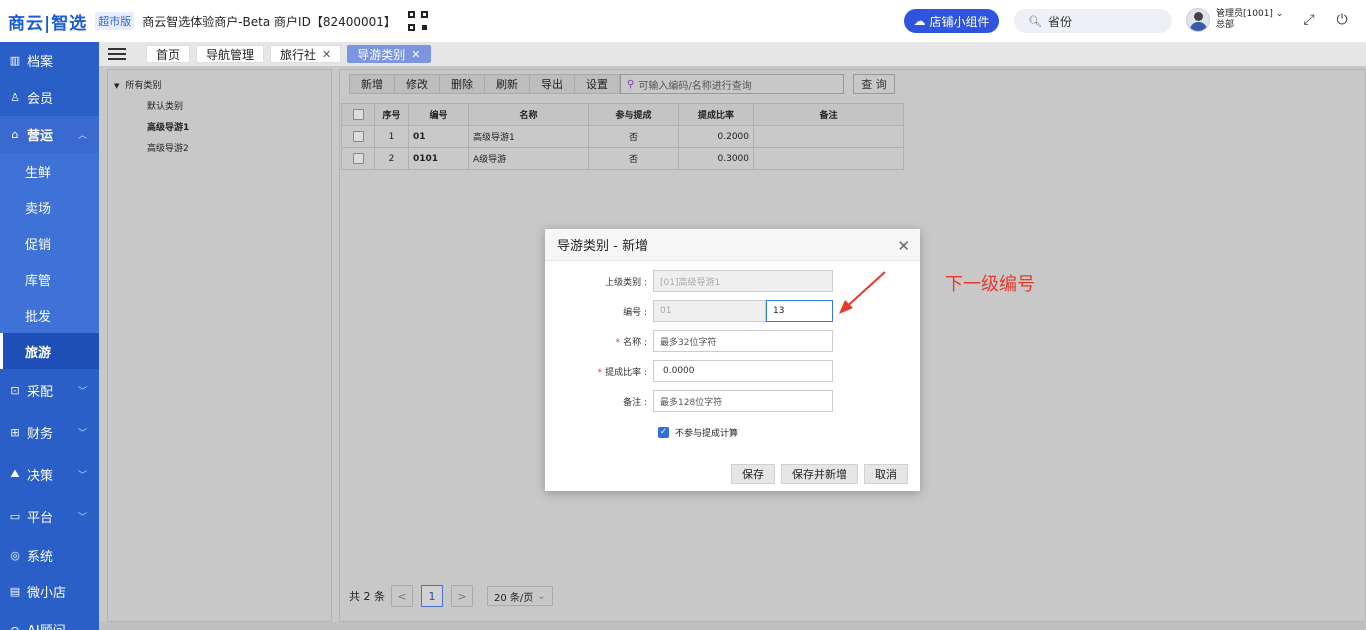 The height and width of the screenshot is (630, 1366). Describe the element at coordinates (15, 97) in the screenshot. I see `user-icon: ♙` at that location.